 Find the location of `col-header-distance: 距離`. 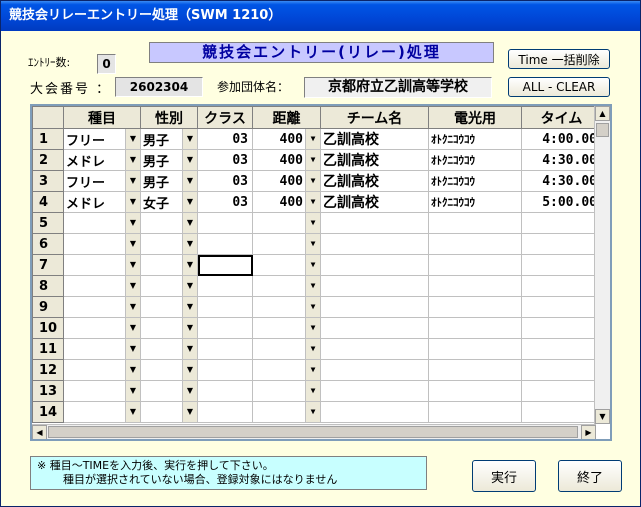

col-header-distance: 距離 is located at coordinates (286, 117).